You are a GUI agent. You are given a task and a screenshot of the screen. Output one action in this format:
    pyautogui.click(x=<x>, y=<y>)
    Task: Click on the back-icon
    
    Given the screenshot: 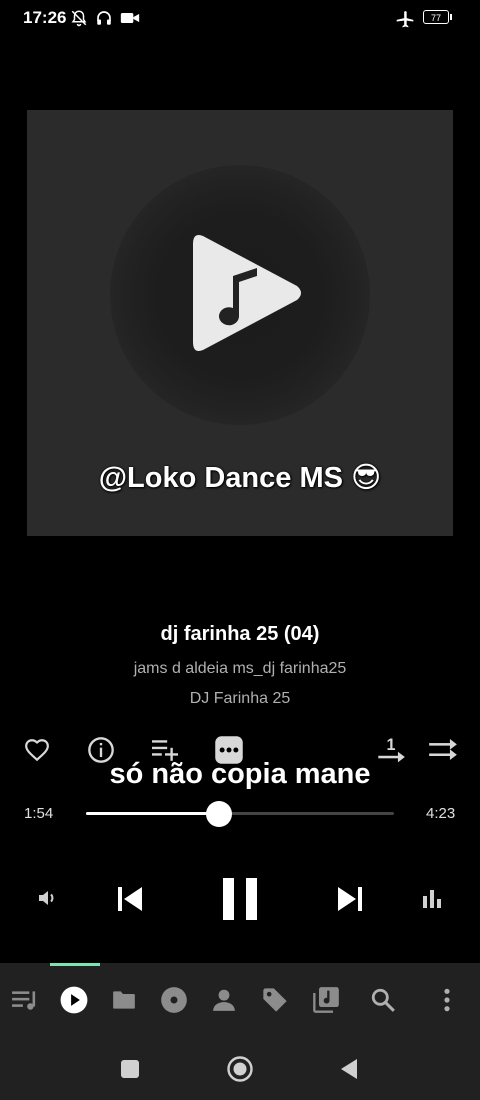 What is the action you would take?
    pyautogui.click(x=349, y=1069)
    